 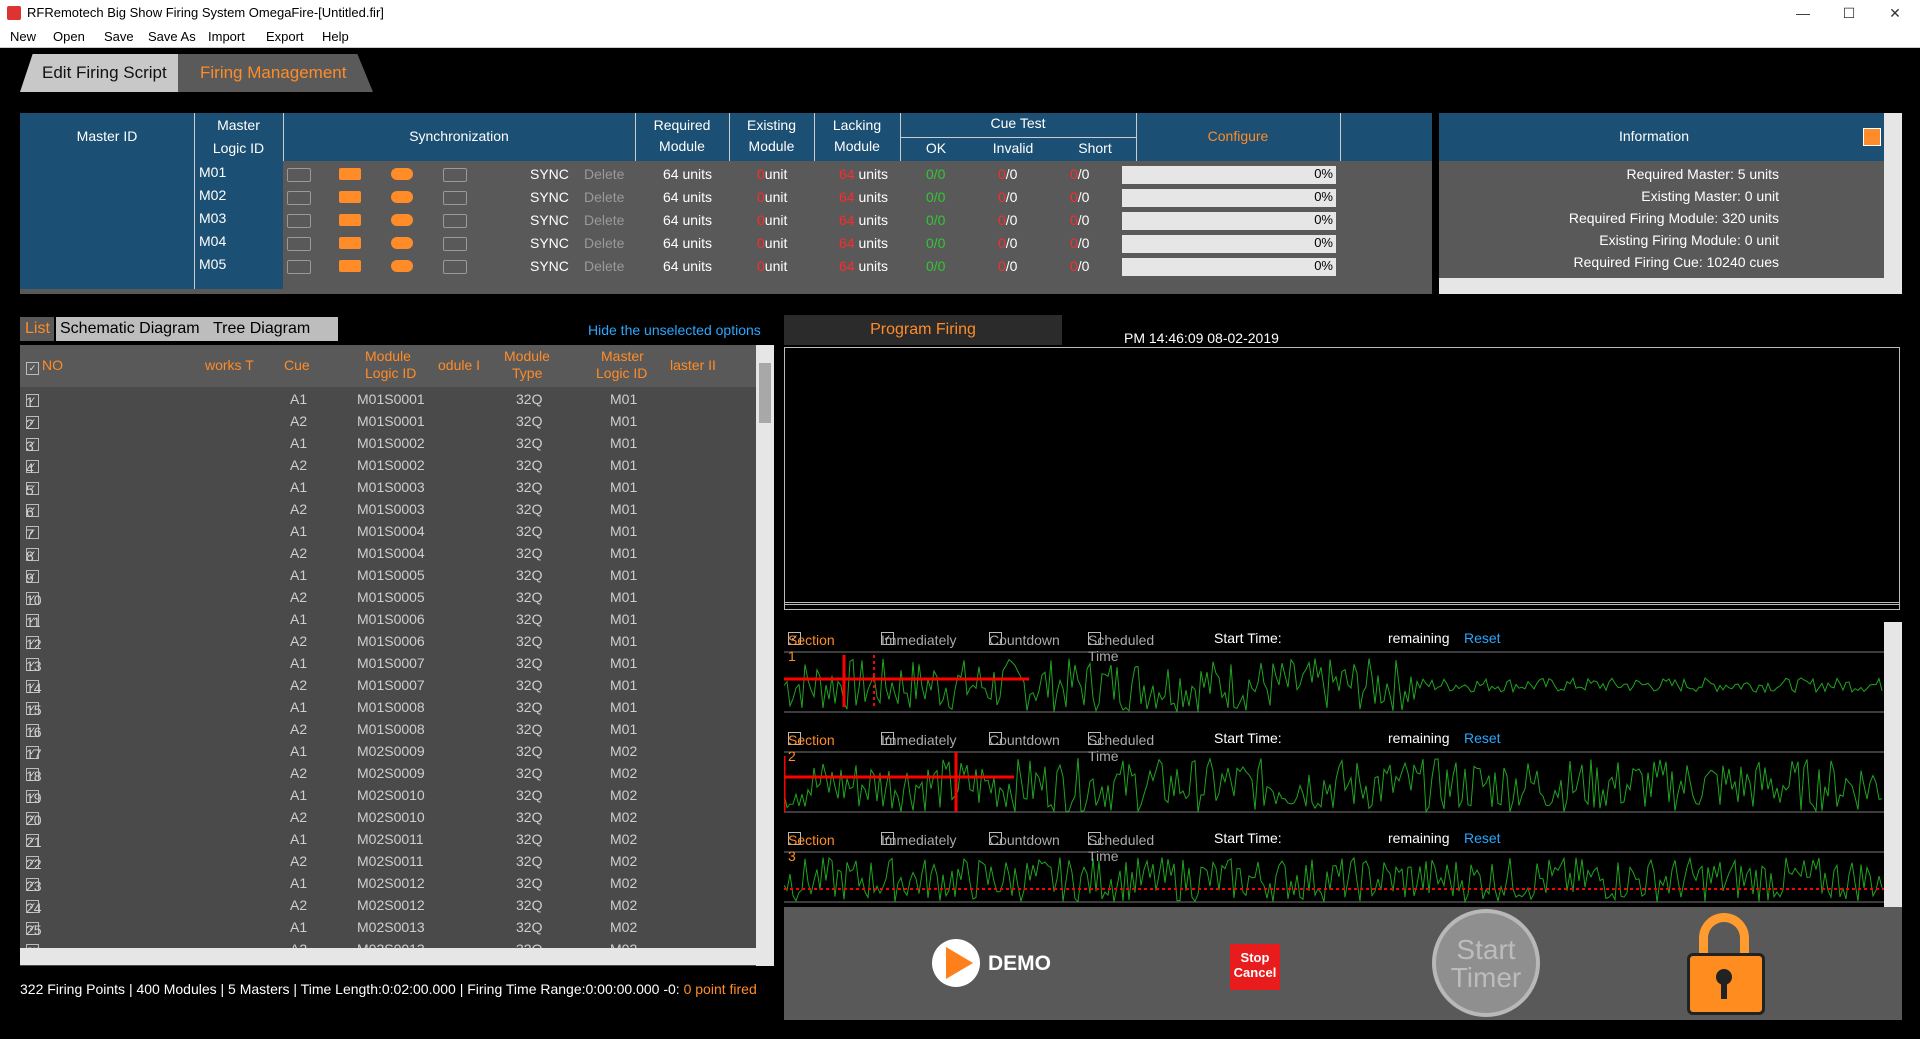 What do you see at coordinates (1238, 136) in the screenshot?
I see `configure-button: Configure` at bounding box center [1238, 136].